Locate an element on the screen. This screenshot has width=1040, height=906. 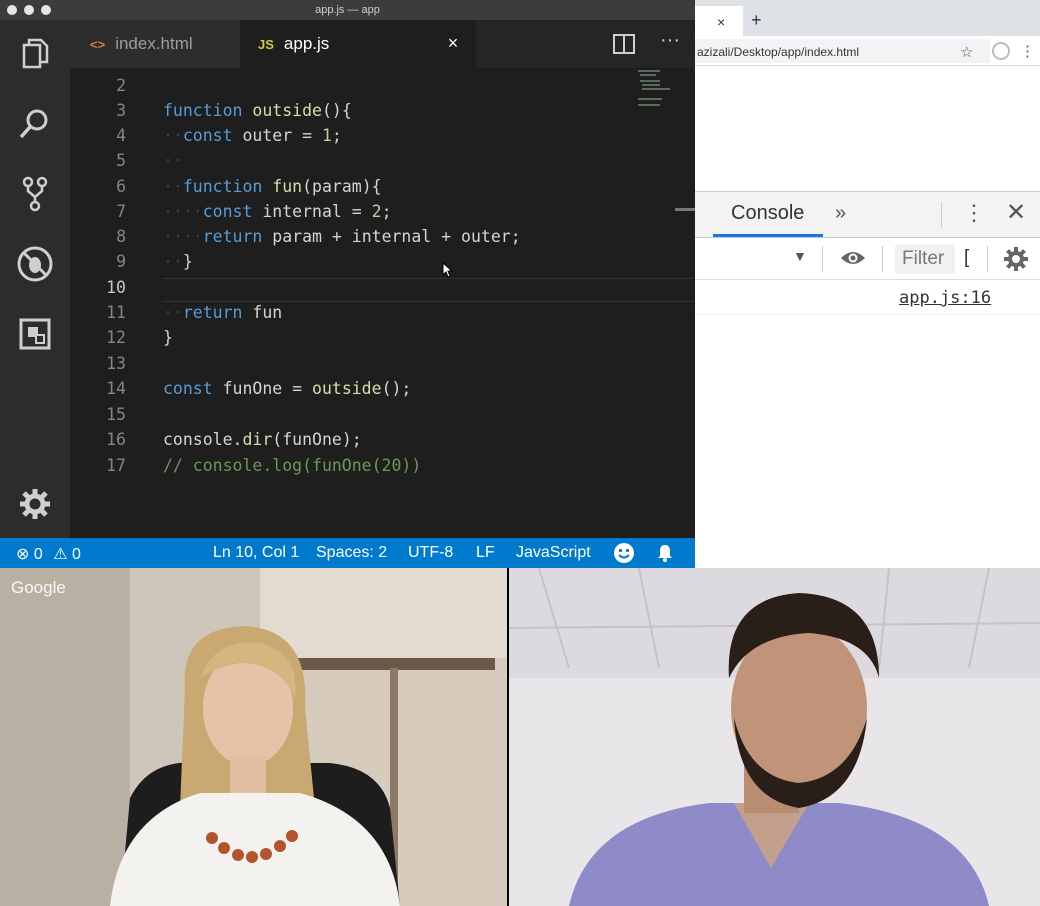
warning-count: 0 is located at coordinates (76, 554).